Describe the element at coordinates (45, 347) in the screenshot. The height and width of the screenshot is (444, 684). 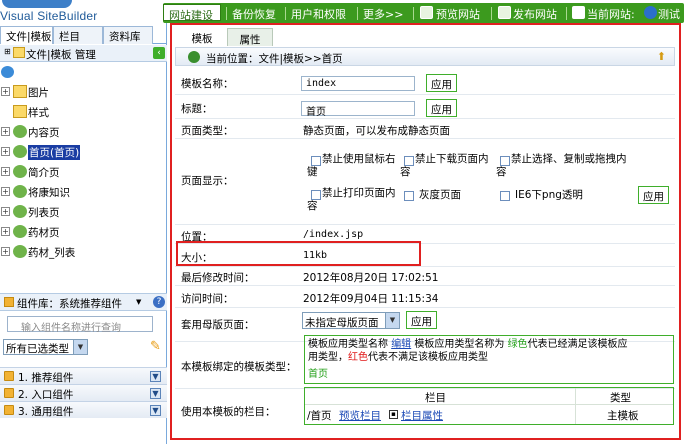
I see `component-type-select: 所有已选类型 ▼` at that location.